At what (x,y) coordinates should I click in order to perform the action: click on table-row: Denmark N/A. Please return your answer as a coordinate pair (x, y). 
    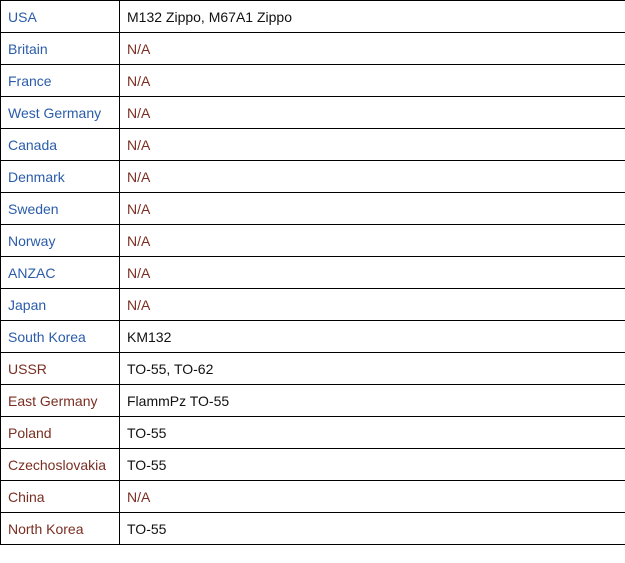
    Looking at the image, I should click on (312, 176).